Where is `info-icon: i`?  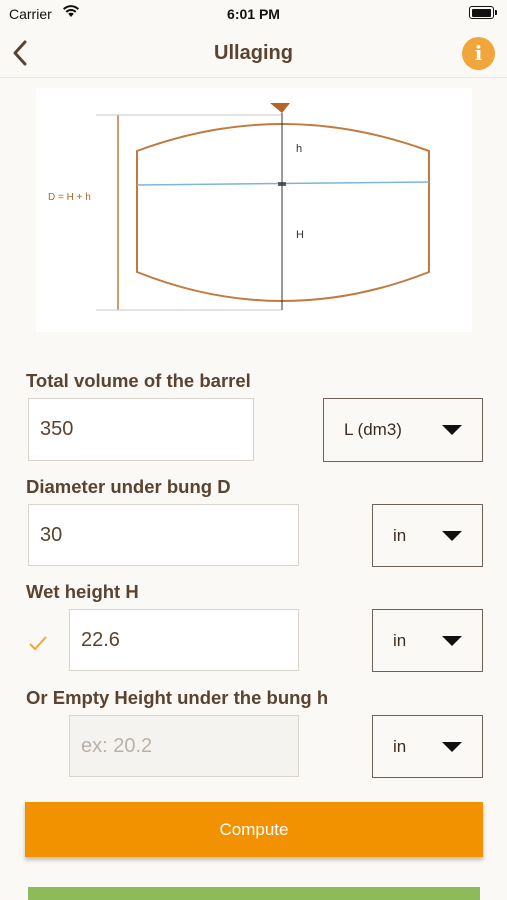 info-icon: i is located at coordinates (478, 53).